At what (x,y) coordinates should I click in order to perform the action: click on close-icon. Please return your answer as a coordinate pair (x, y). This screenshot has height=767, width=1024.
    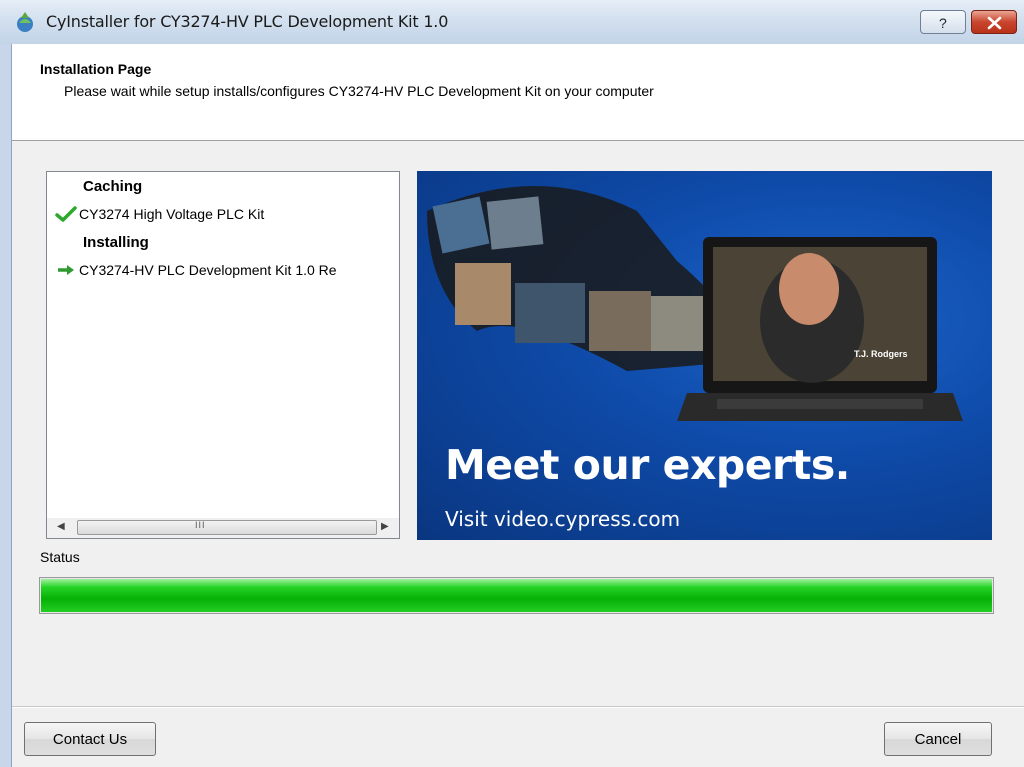
    Looking at the image, I should click on (994, 23).